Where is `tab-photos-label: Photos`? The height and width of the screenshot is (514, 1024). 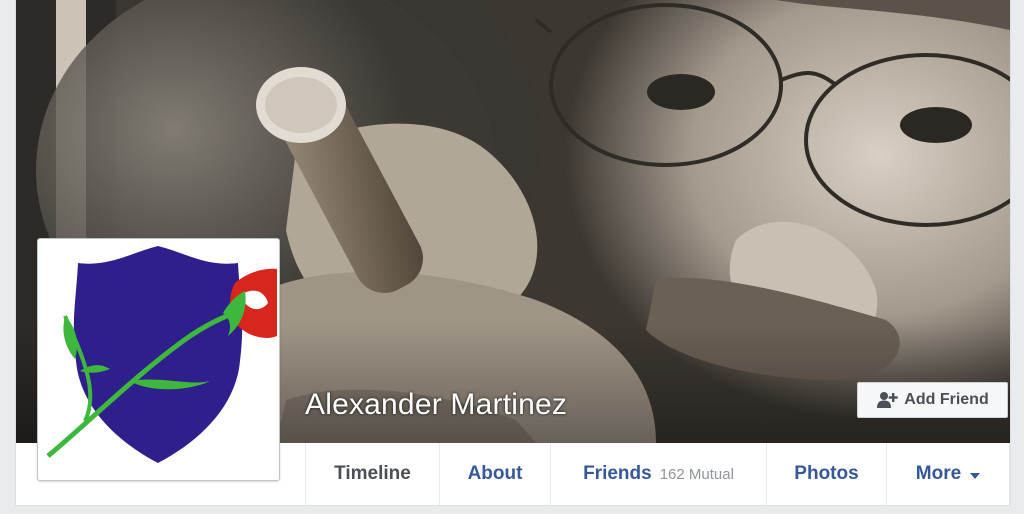 tab-photos-label: Photos is located at coordinates (826, 473).